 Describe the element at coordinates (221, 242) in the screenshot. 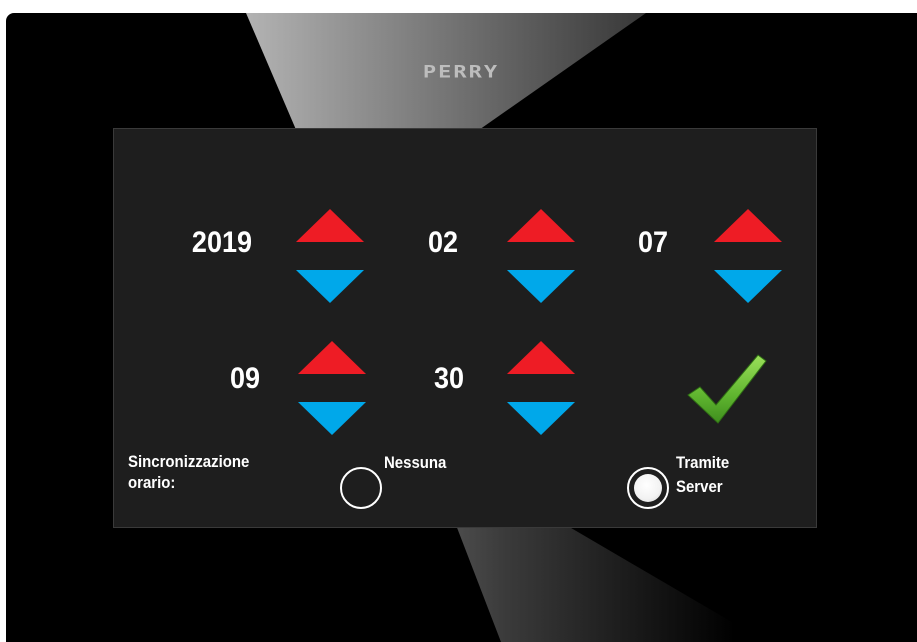

I see `year-value: 2019` at that location.